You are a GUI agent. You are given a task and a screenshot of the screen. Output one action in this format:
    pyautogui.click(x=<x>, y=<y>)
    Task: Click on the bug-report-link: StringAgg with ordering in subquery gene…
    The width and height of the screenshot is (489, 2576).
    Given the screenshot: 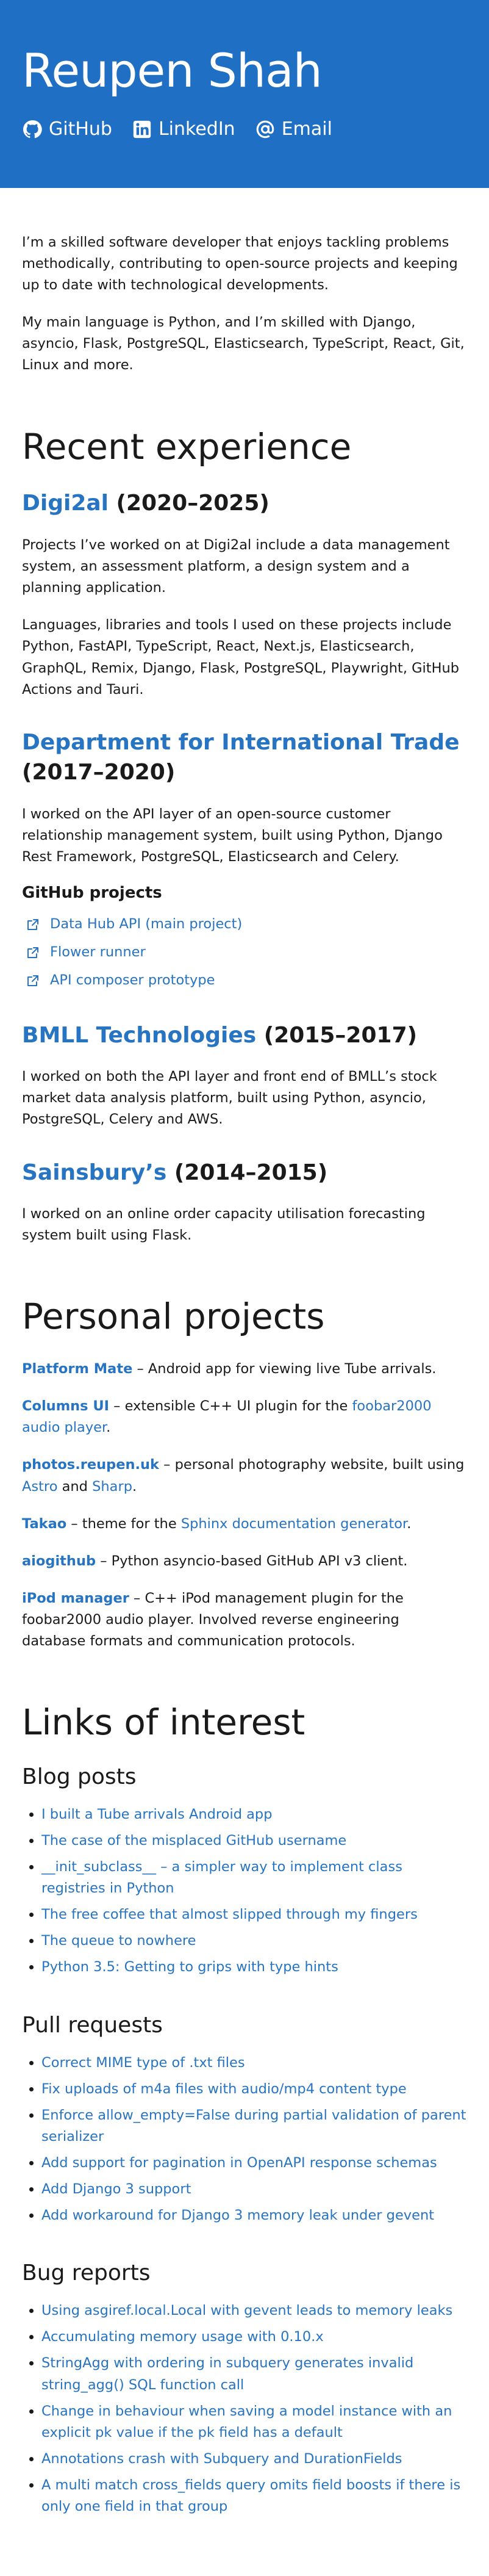 What is the action you would take?
    pyautogui.click(x=227, y=2373)
    